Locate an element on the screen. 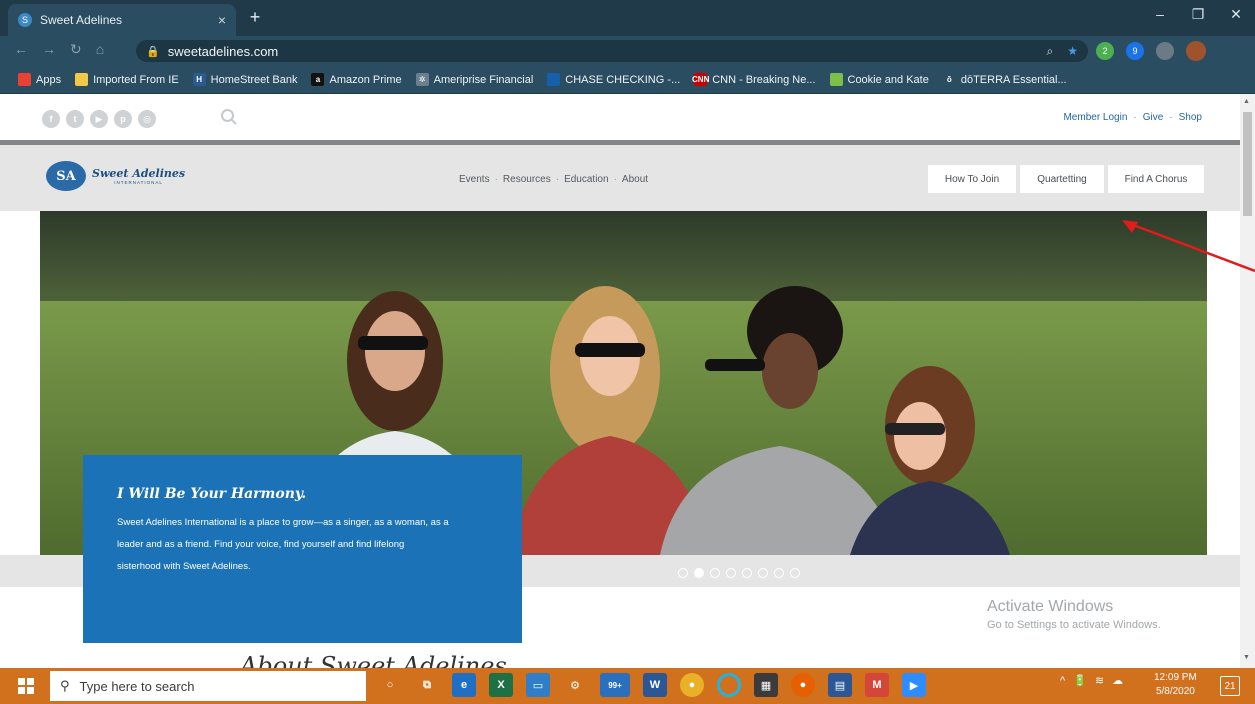 The image size is (1255, 704). tray-chevron-icon: ^ is located at coordinates (1062, 681).